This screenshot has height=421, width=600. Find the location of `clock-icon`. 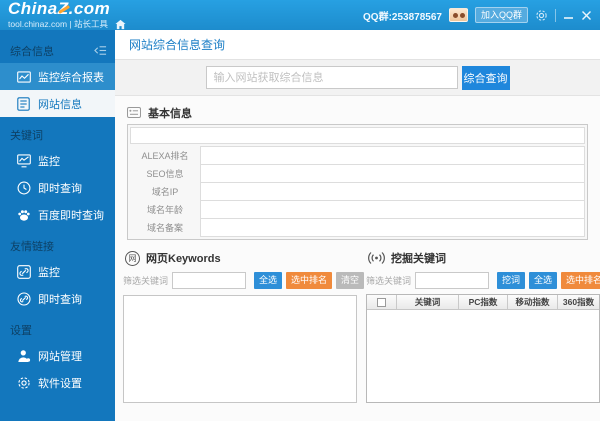

clock-icon is located at coordinates (23, 187).